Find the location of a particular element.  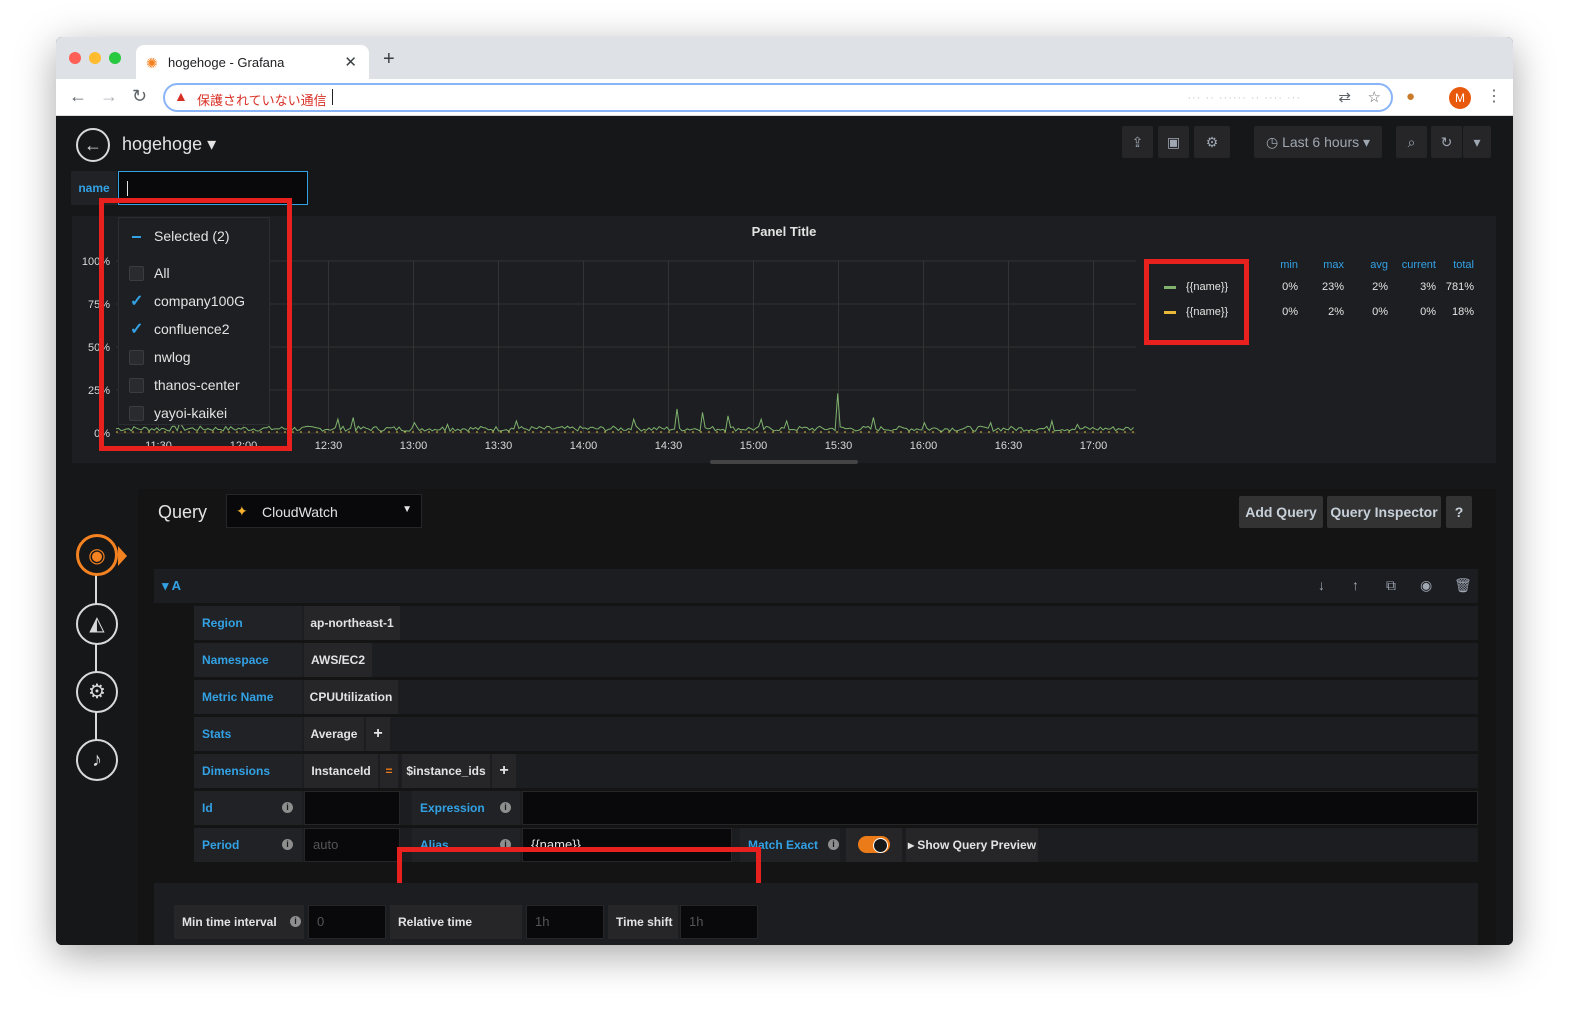

time-picker-button: ◷ Last 6 hours ▾ is located at coordinates (1318, 142).